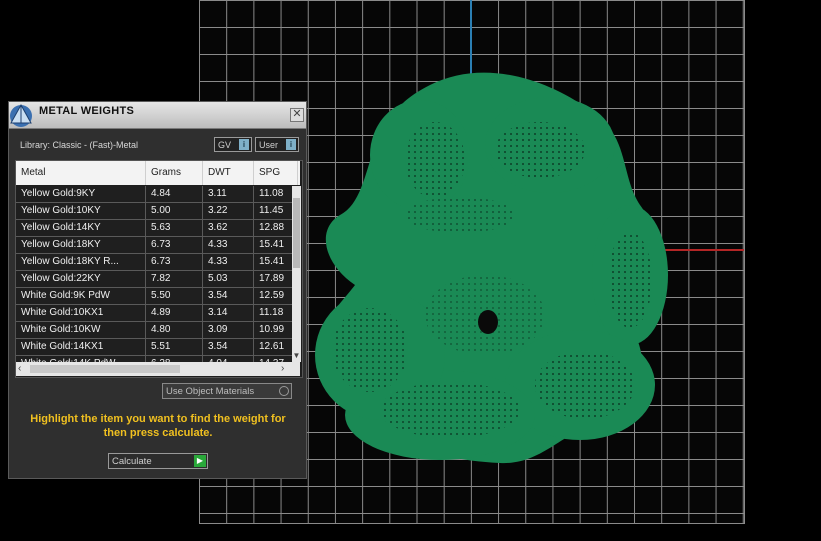  What do you see at coordinates (233, 144) in the screenshot?
I see `gv-toggle: GV i` at bounding box center [233, 144].